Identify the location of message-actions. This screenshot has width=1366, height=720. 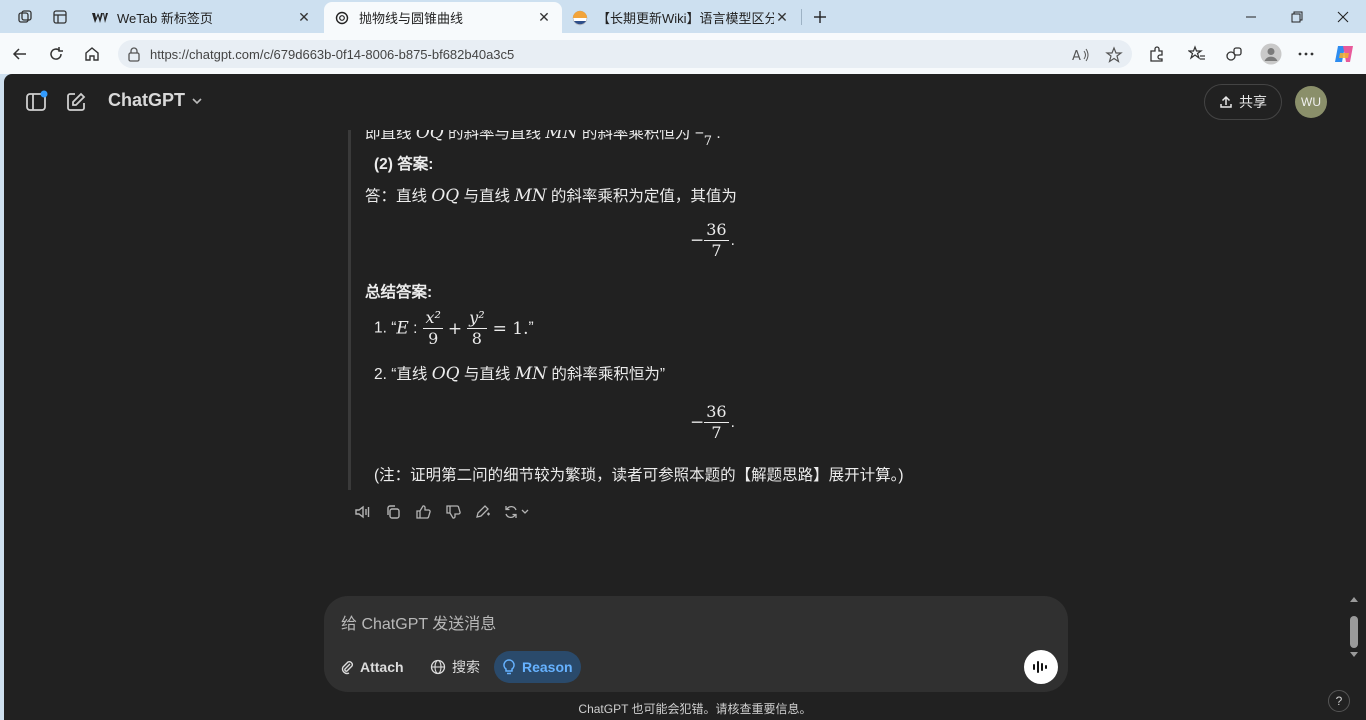
(443, 512).